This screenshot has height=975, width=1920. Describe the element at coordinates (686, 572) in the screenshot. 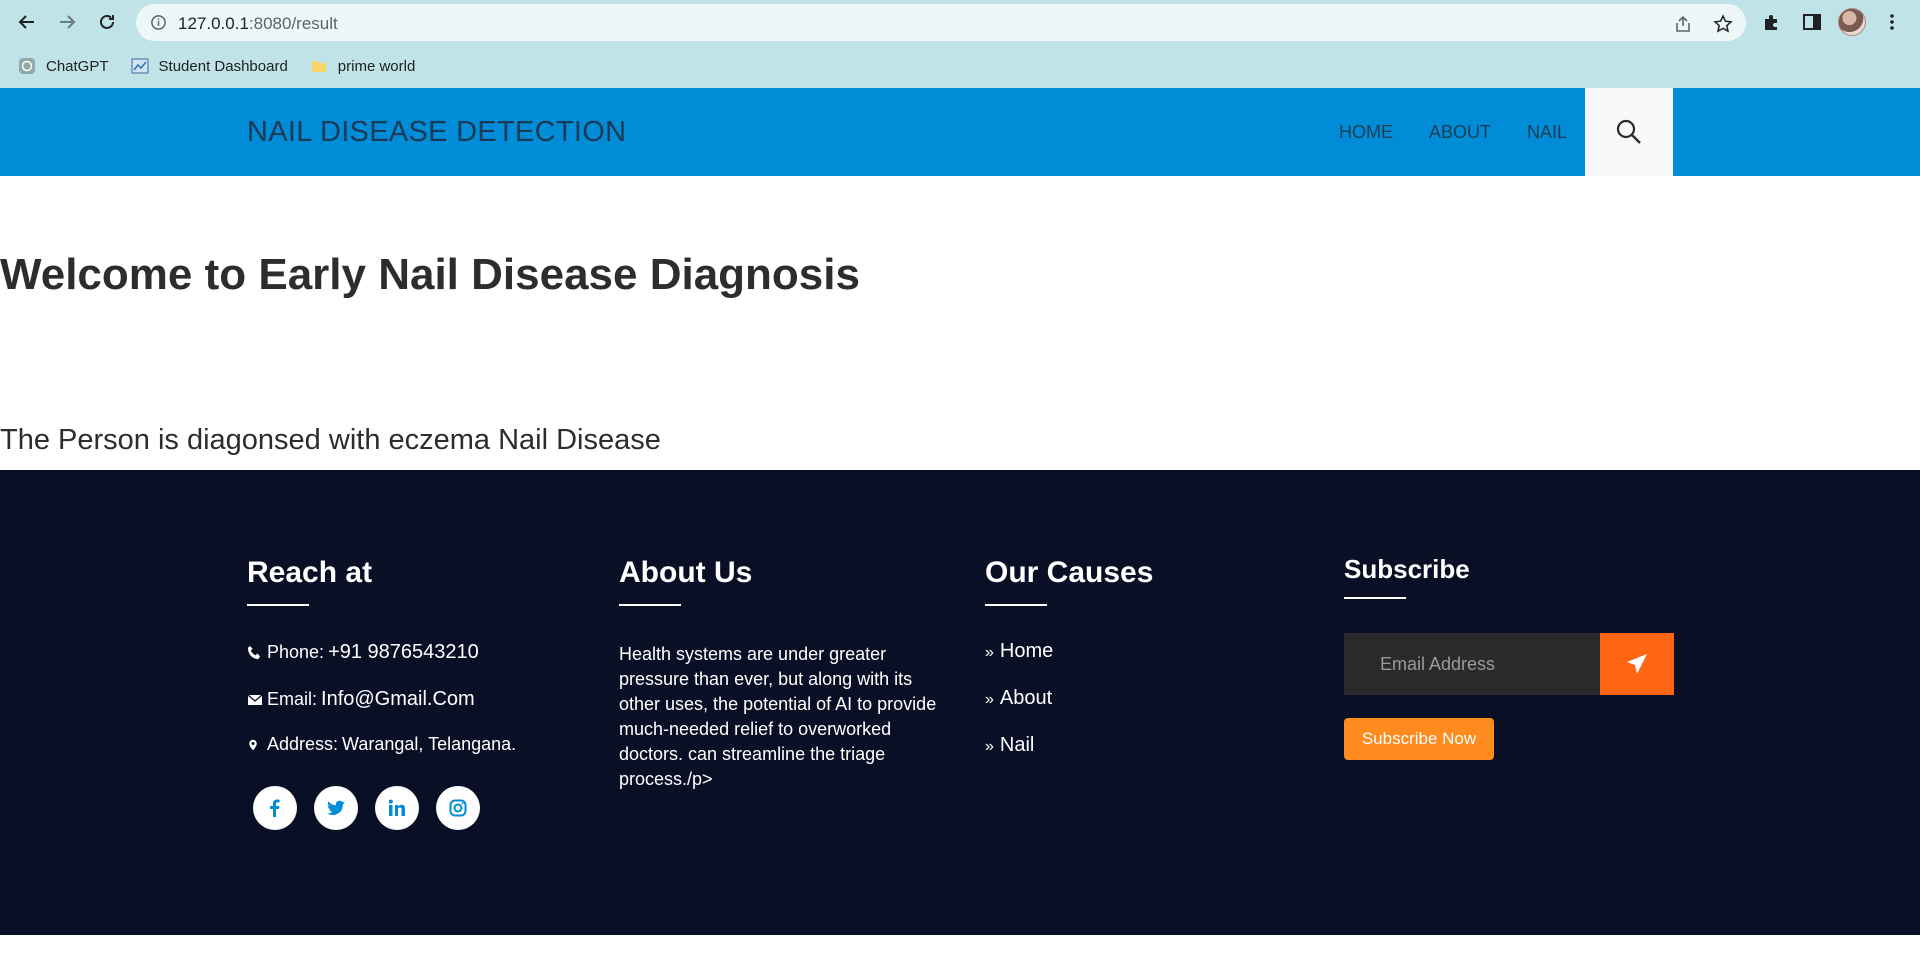

I see `about-title: About Us` at that location.